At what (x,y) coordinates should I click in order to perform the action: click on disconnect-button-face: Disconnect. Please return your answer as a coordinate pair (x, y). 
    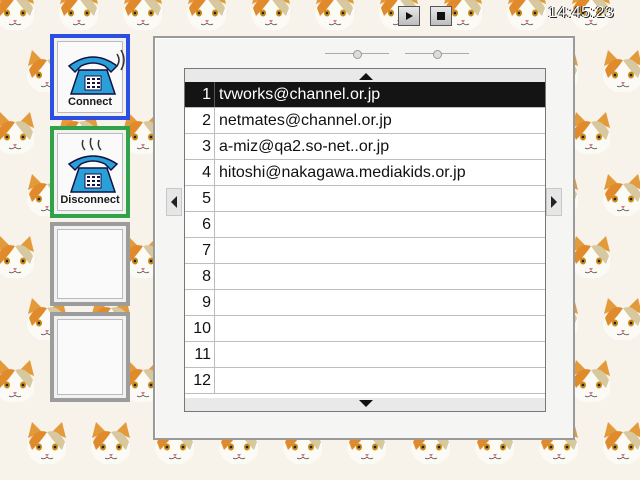
    Looking at the image, I should click on (90, 172).